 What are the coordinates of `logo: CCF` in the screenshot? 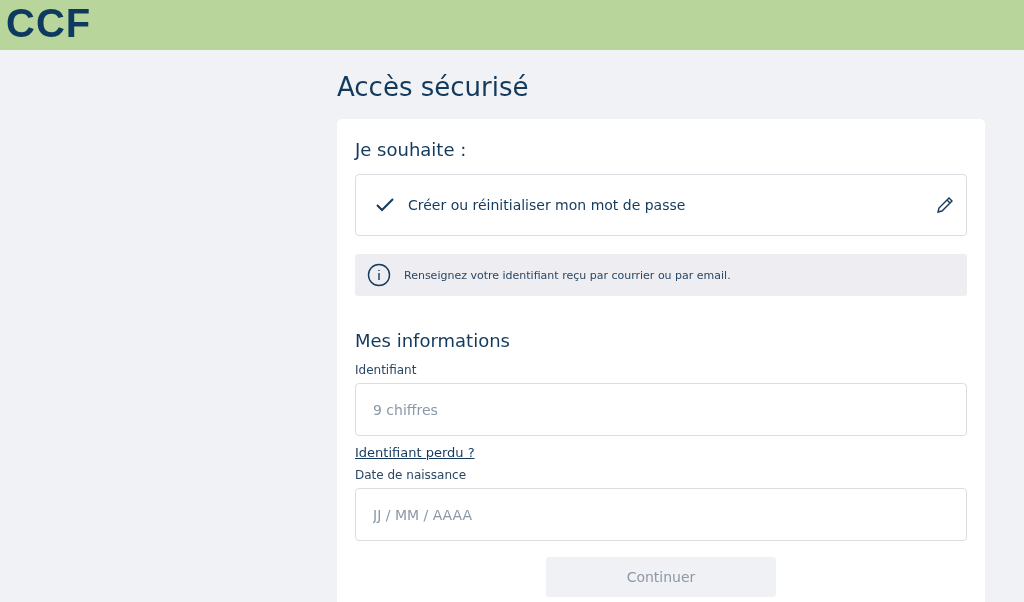 It's located at (49, 23).